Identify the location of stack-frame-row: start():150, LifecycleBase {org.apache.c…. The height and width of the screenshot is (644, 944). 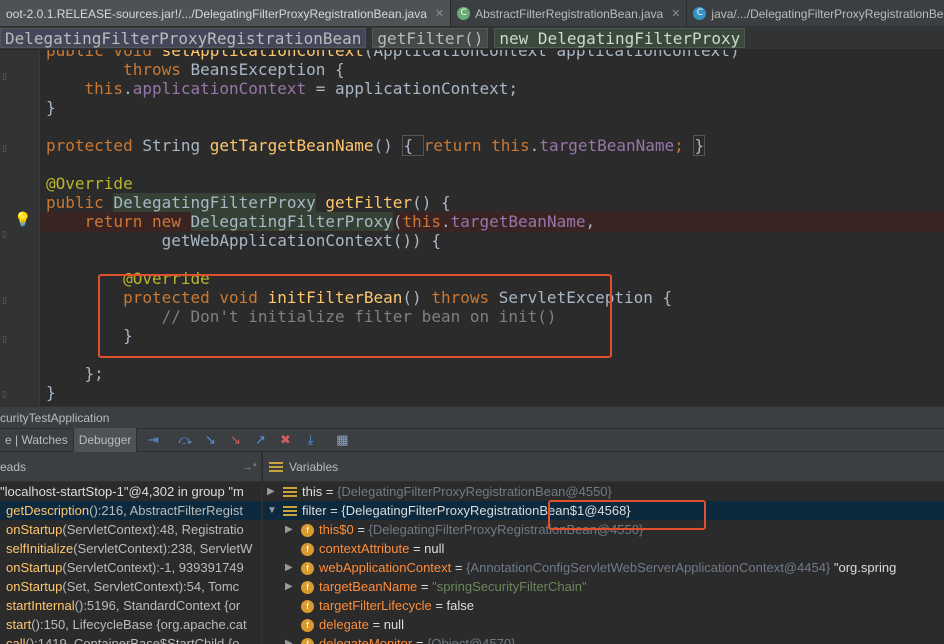
(130, 624).